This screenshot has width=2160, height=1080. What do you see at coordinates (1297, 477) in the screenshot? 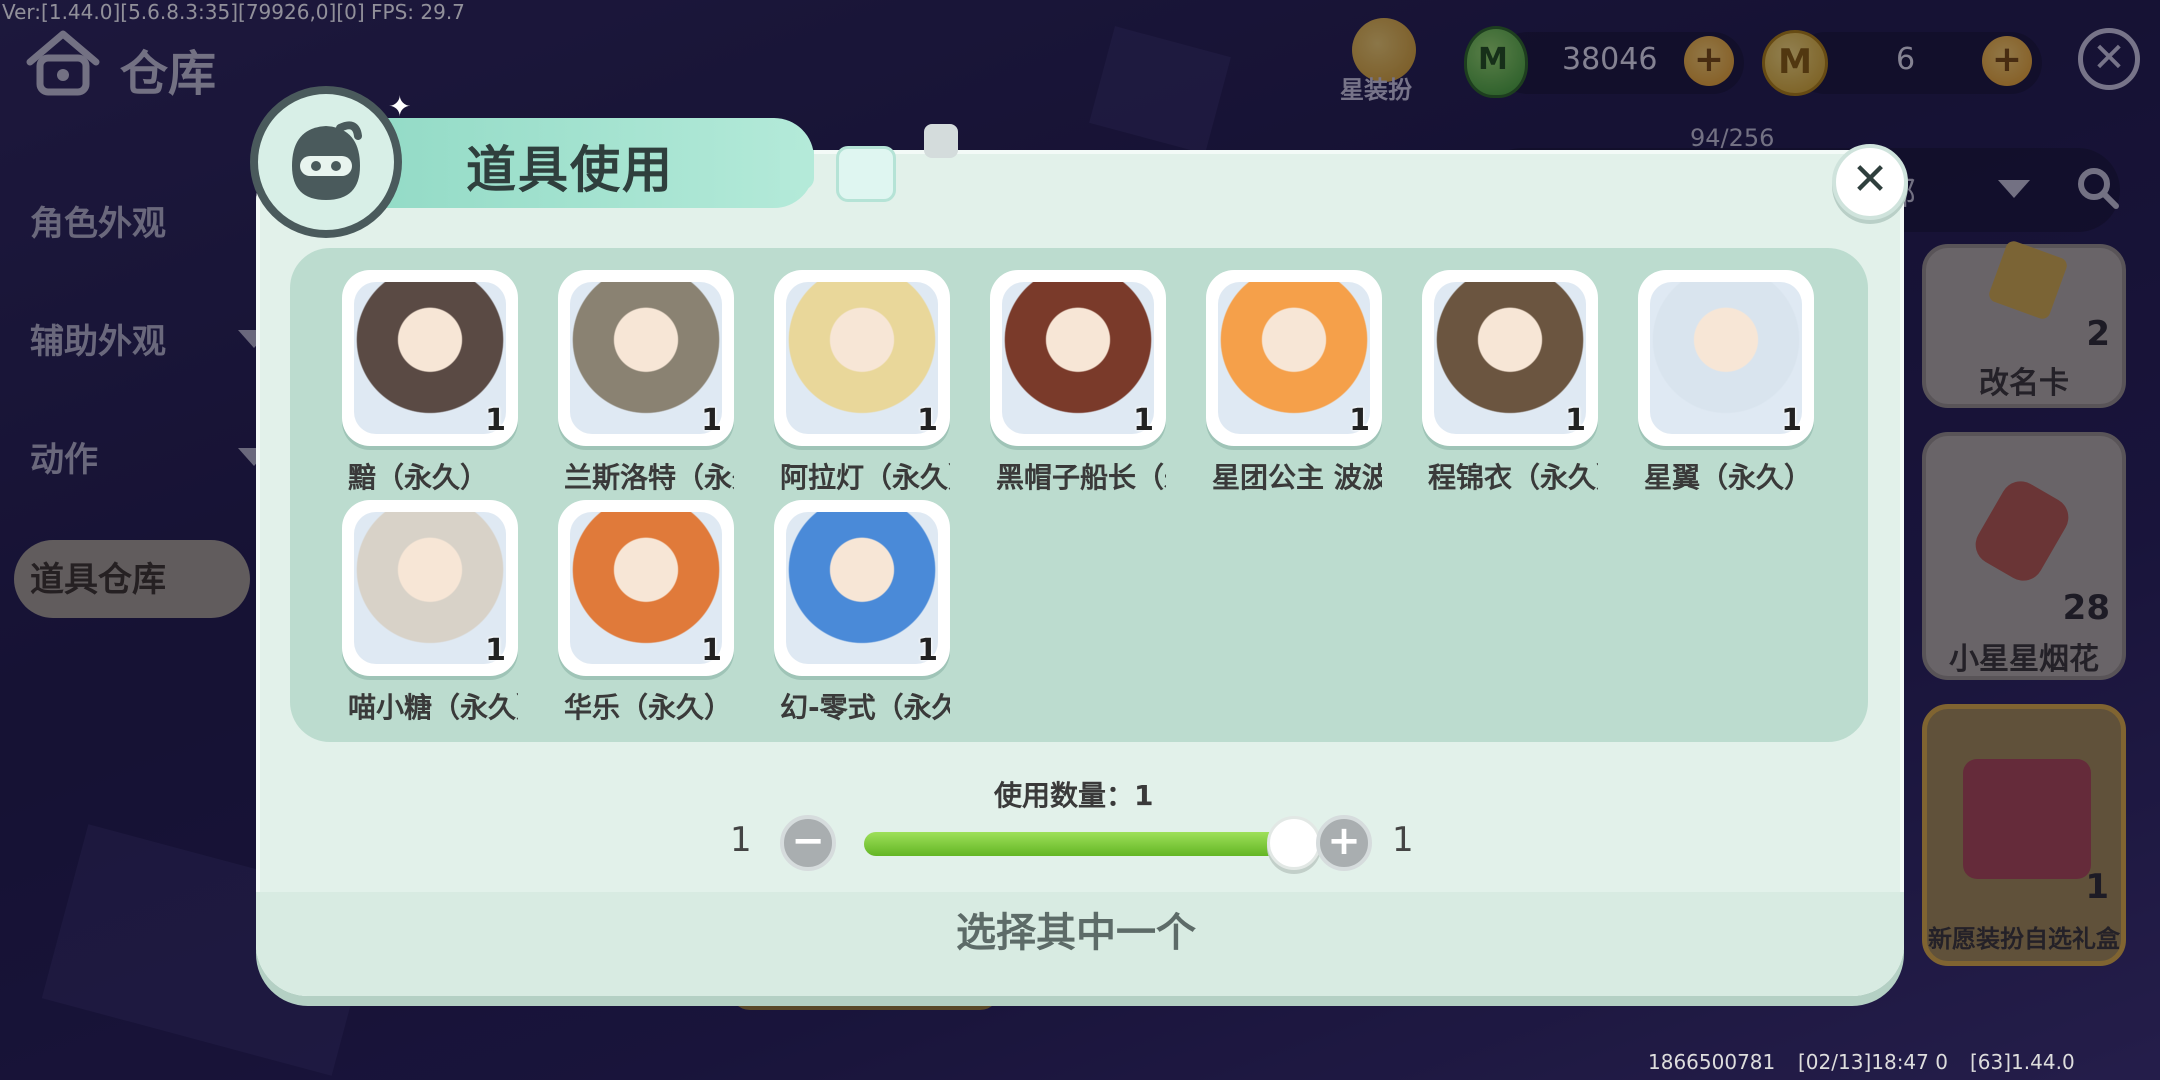
I see `reward-name: 星团公主 波波（永久）` at bounding box center [1297, 477].